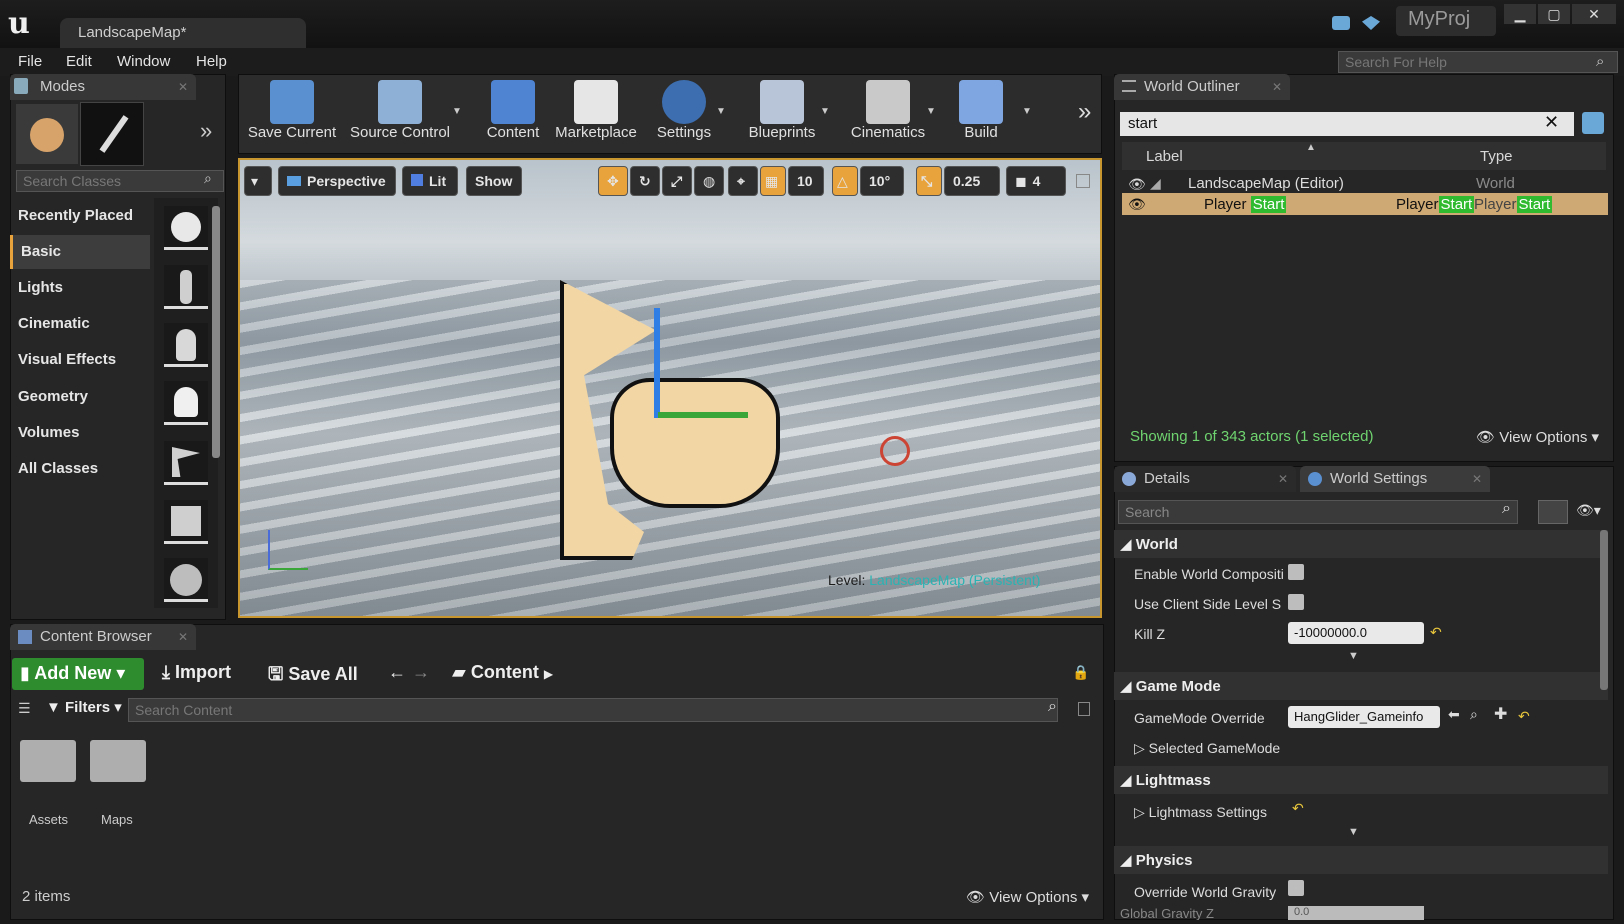  Describe the element at coordinates (80, 288) in the screenshot. I see `mode-category-lights: Lights` at that location.